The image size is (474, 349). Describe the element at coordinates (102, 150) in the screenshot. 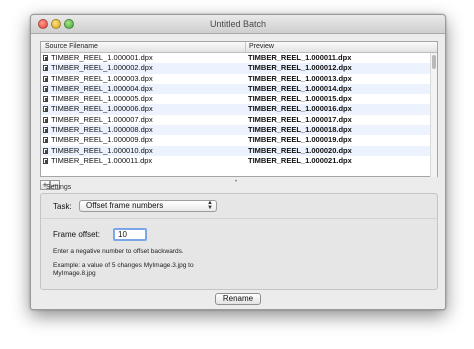

I see `source-filename: TIMBER_REEL_1.000010.dpx` at that location.